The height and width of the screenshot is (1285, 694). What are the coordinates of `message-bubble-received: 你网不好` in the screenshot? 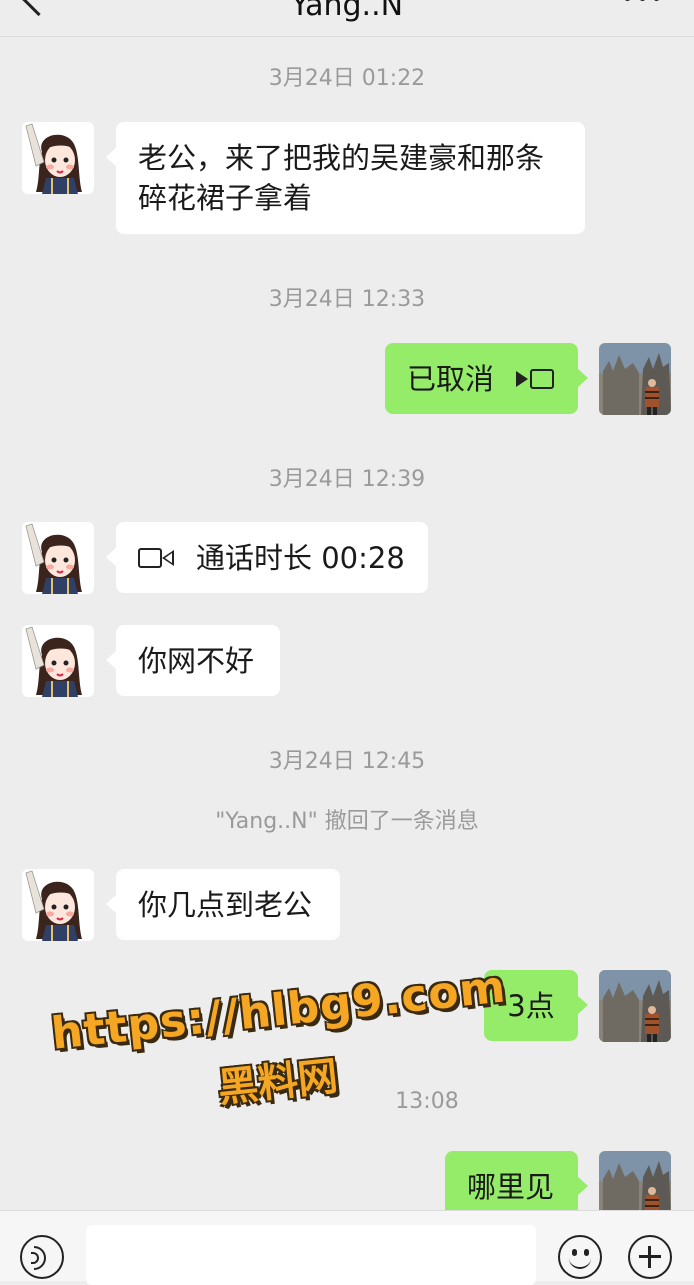 It's located at (193, 660).